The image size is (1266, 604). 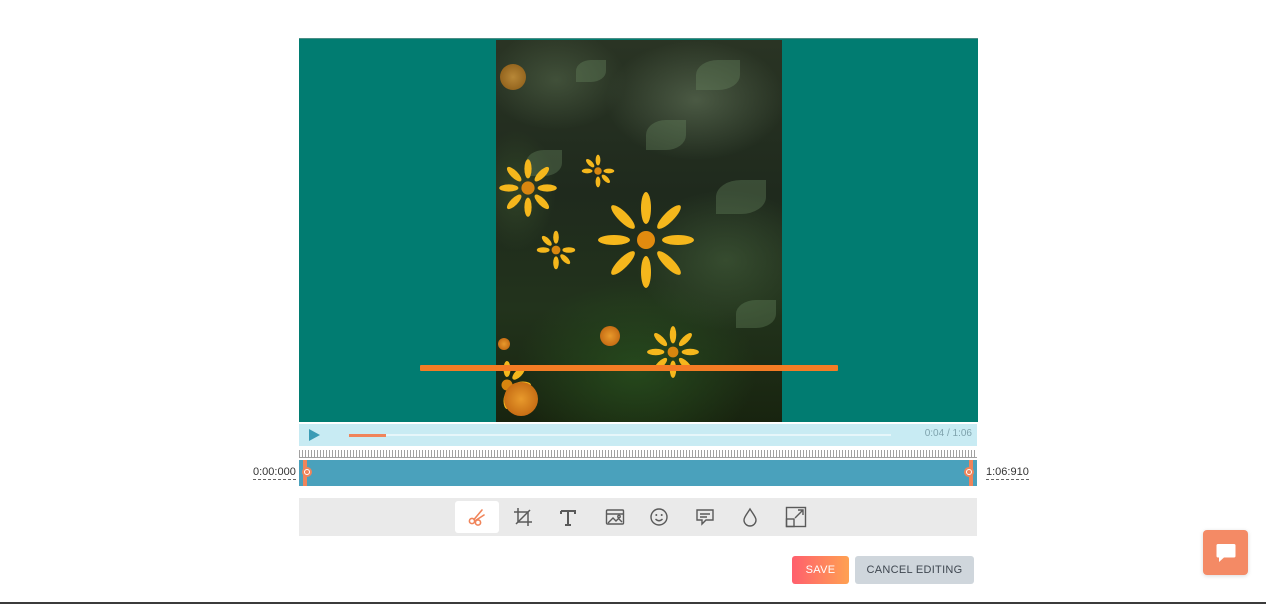 What do you see at coordinates (307, 472) in the screenshot?
I see `trim-start-handle` at bounding box center [307, 472].